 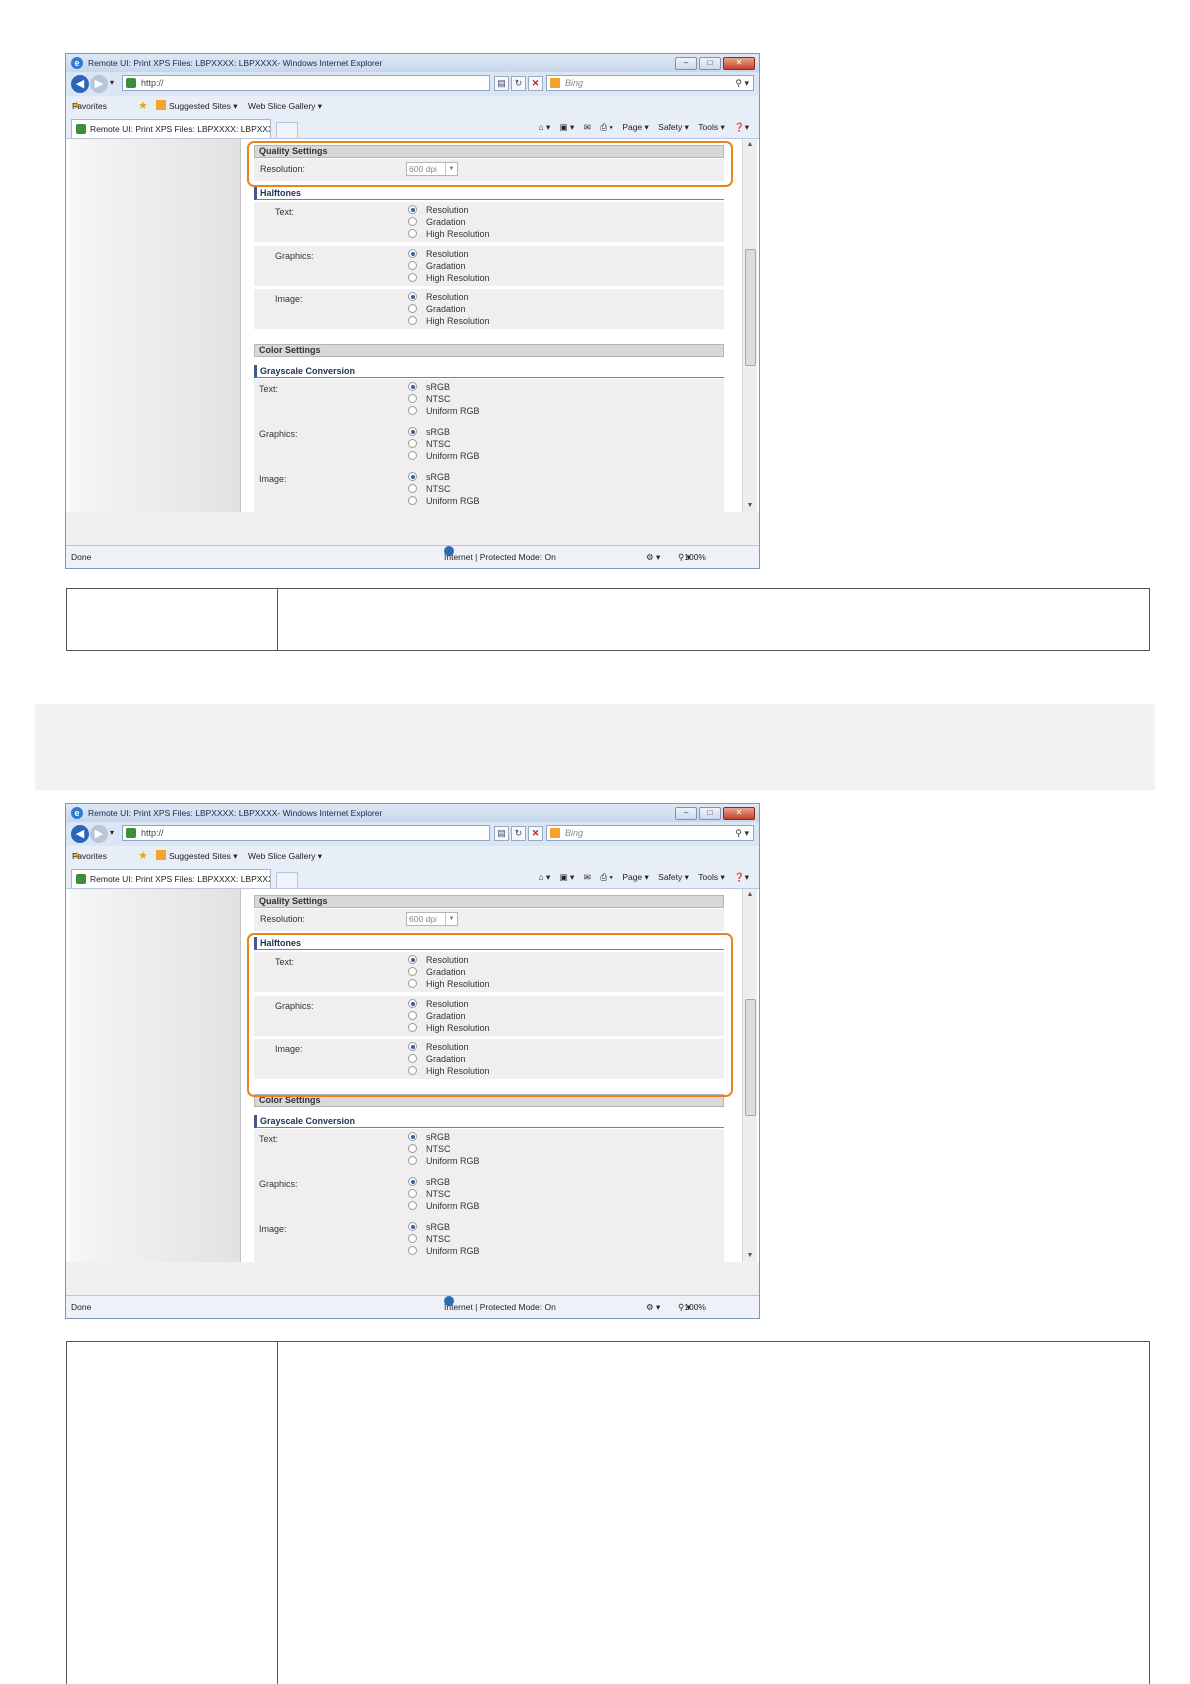 I want to click on grayscale-image-label: Image:, so click(x=273, y=1229).